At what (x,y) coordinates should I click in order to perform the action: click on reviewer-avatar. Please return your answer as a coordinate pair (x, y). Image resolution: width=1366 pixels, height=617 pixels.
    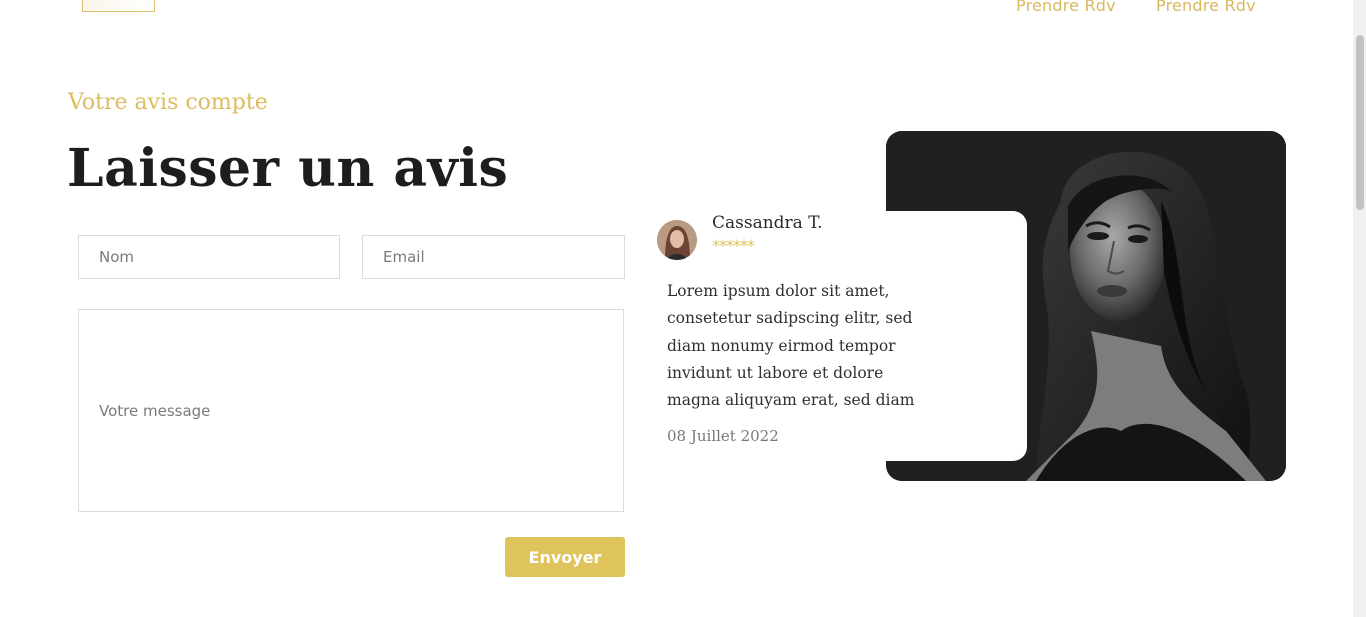
    Looking at the image, I should click on (677, 240).